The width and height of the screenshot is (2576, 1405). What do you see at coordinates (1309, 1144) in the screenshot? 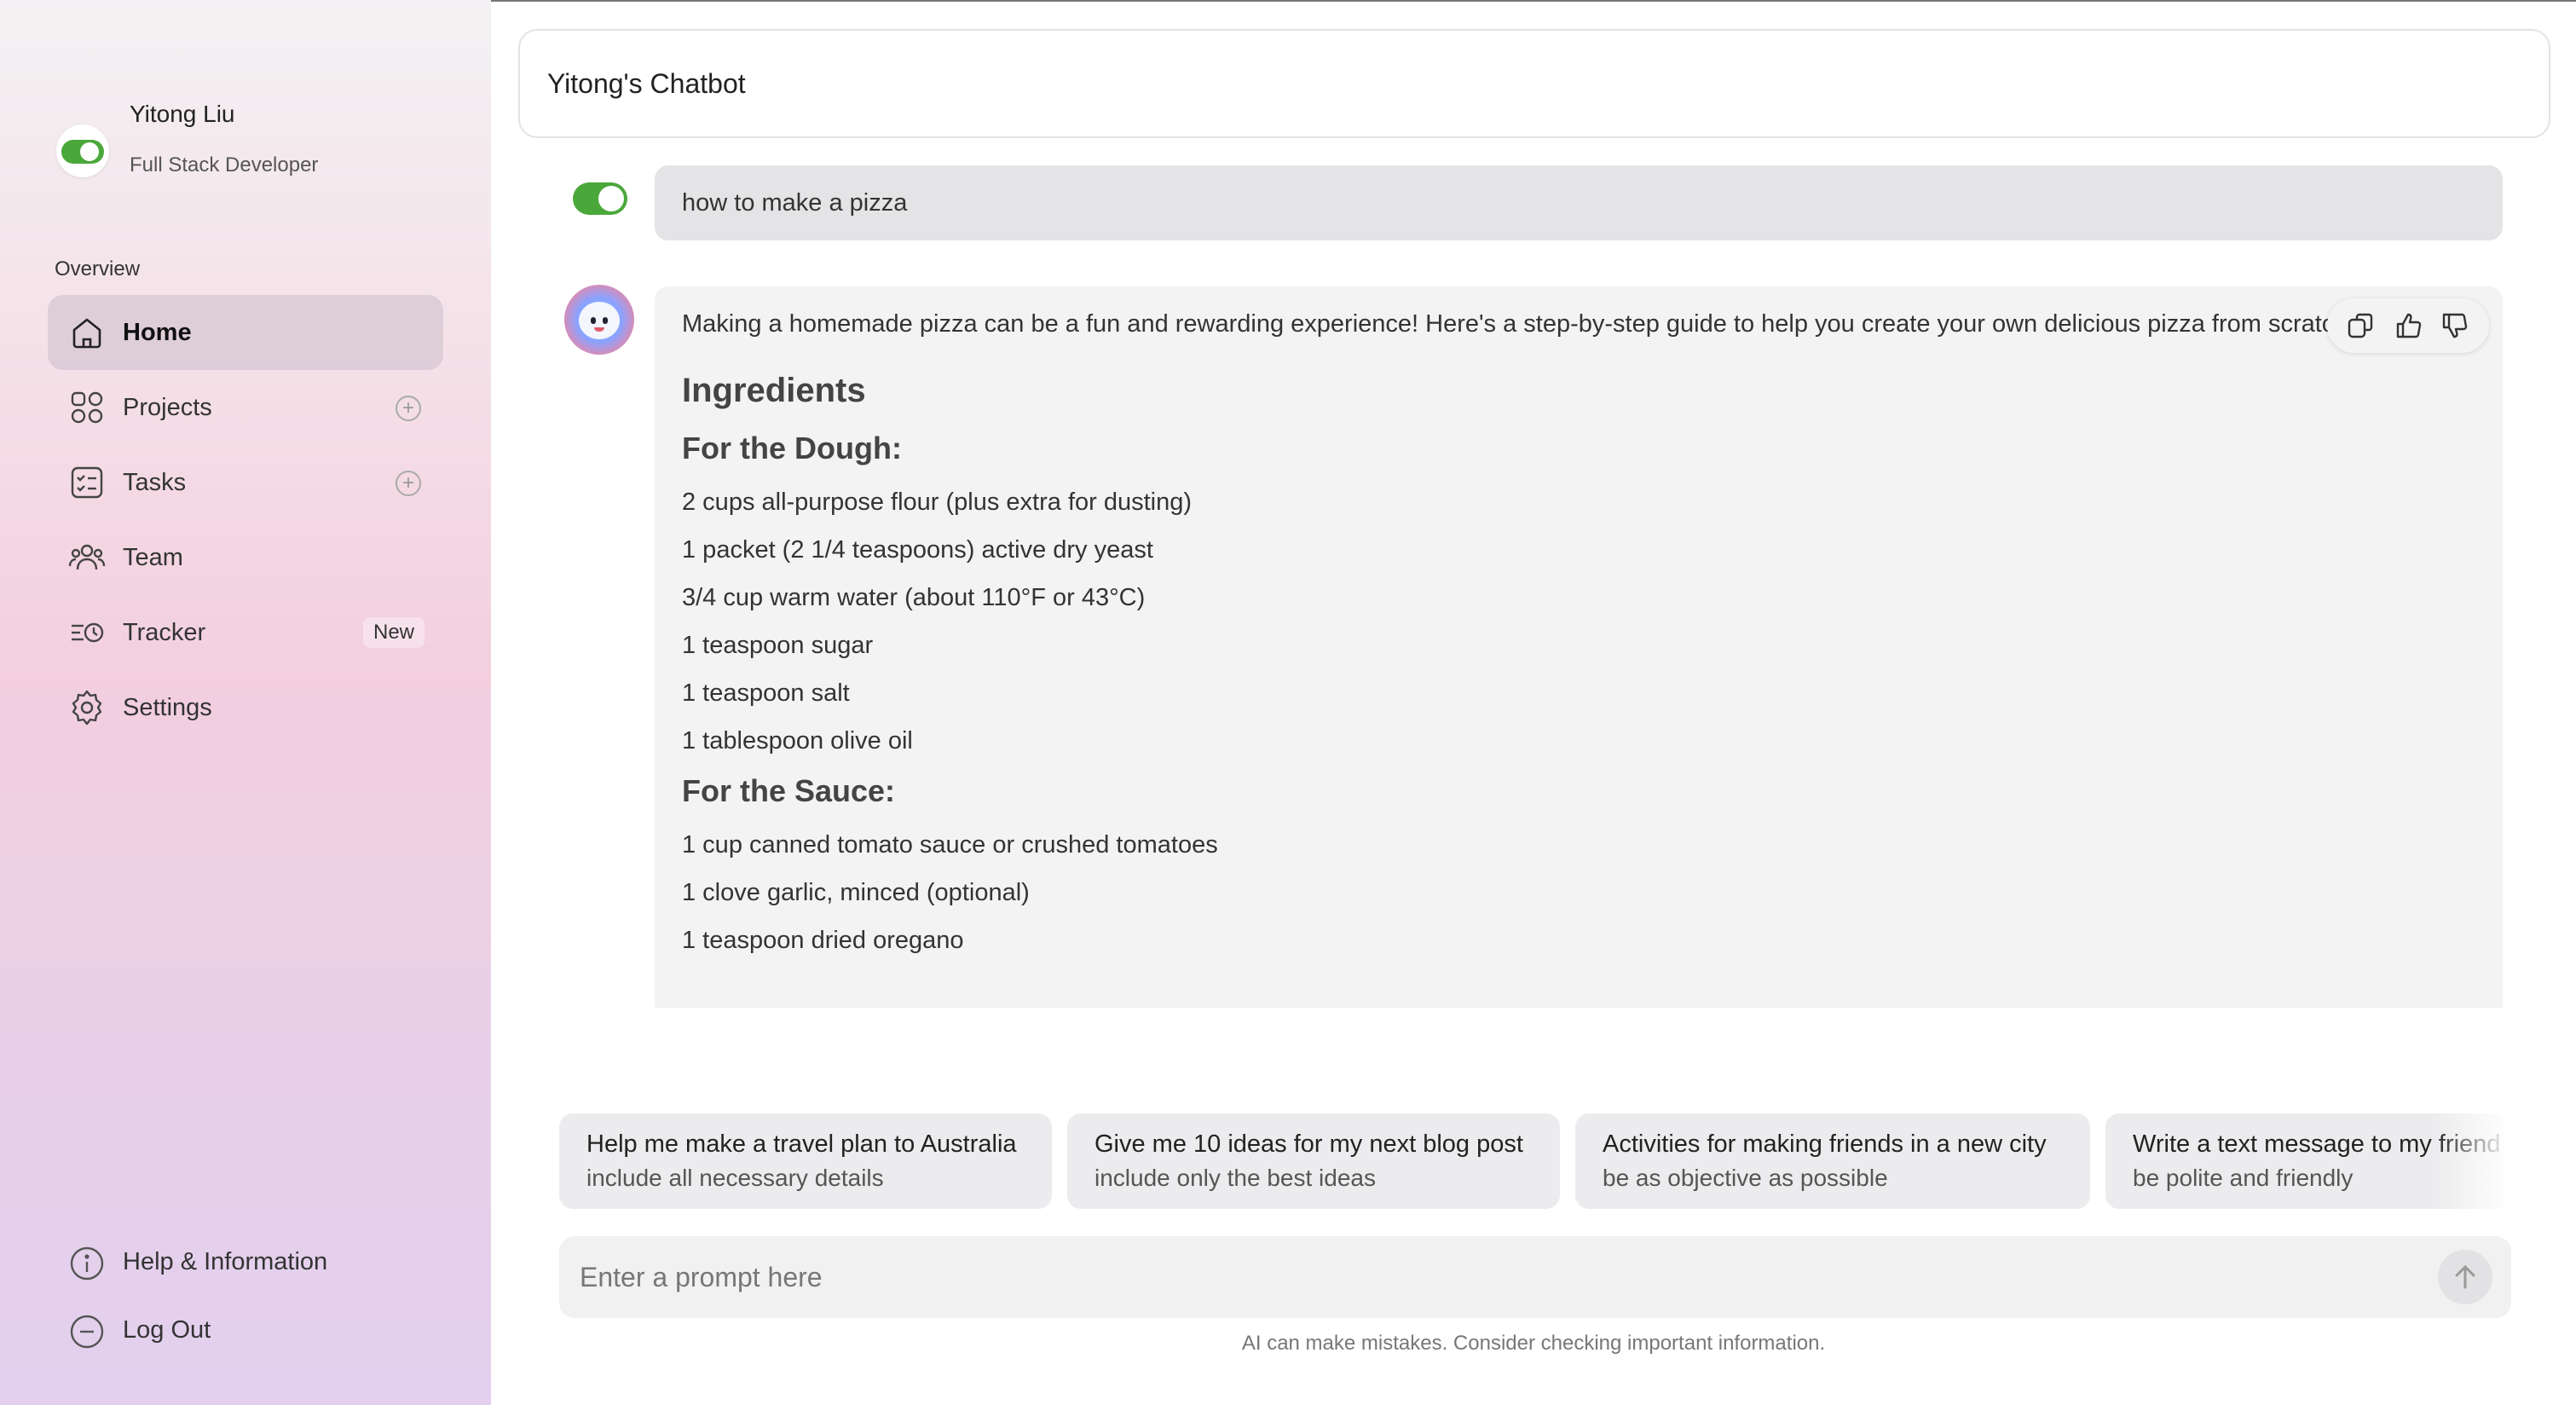
I see `suggestion-title: Give me 10 ideas for my next blog post` at bounding box center [1309, 1144].